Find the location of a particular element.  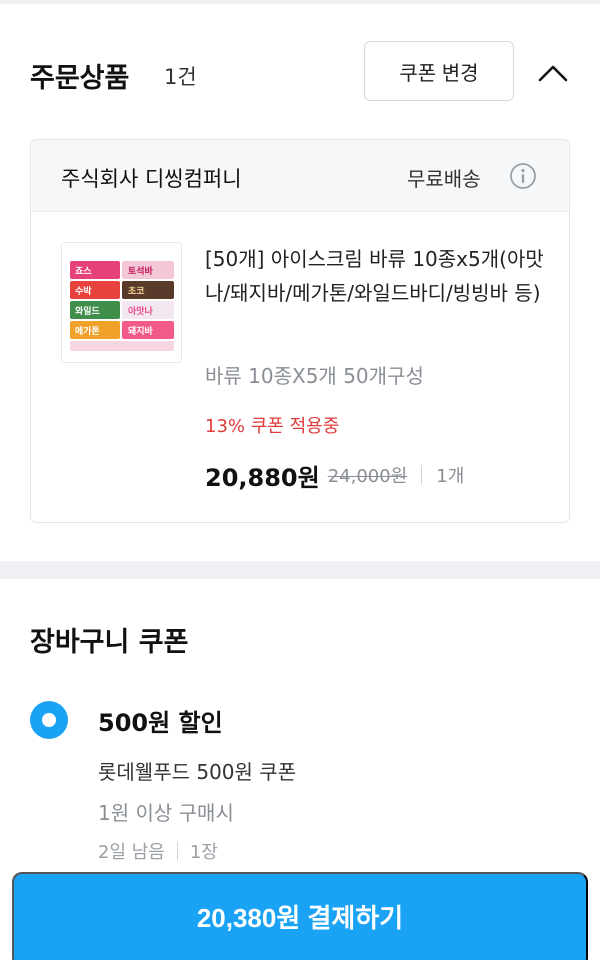

thumb-label: 와일드 is located at coordinates (88, 311).